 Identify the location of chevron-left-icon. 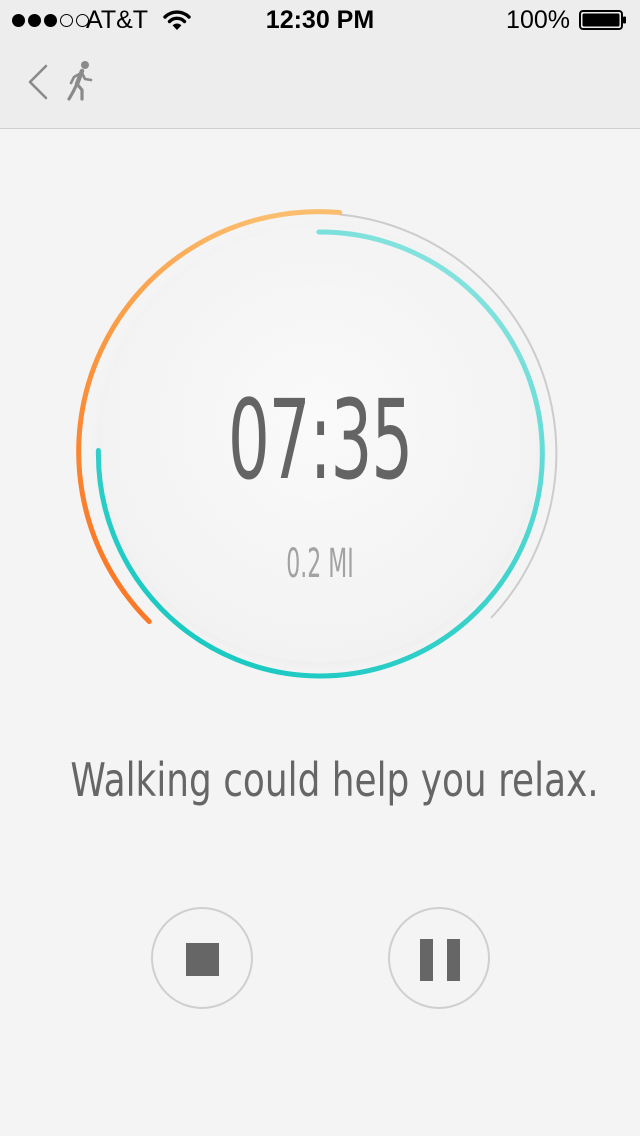
(38, 82).